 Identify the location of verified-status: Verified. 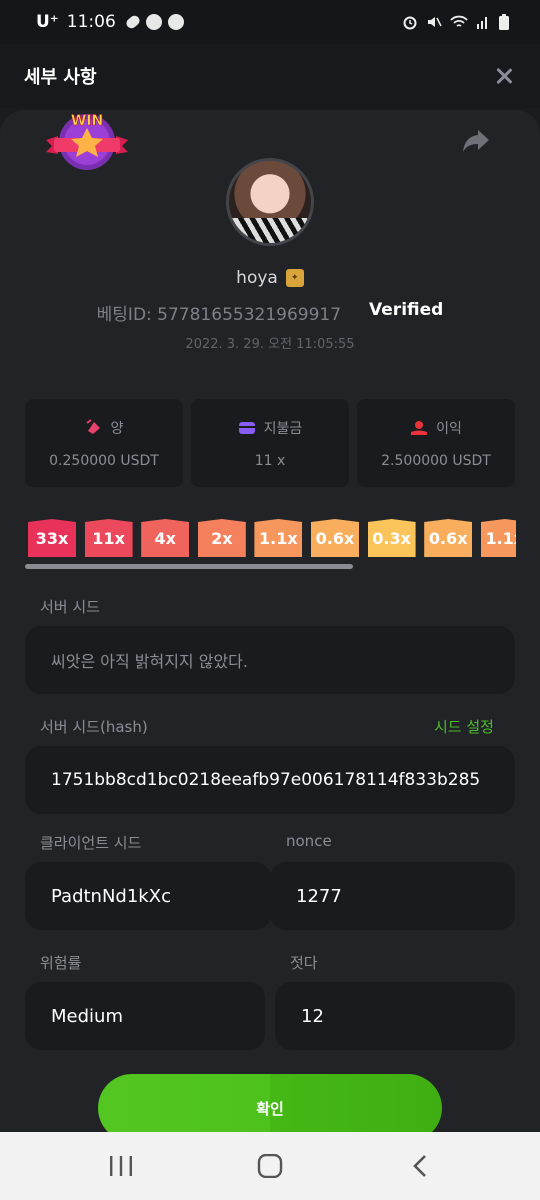
(406, 312).